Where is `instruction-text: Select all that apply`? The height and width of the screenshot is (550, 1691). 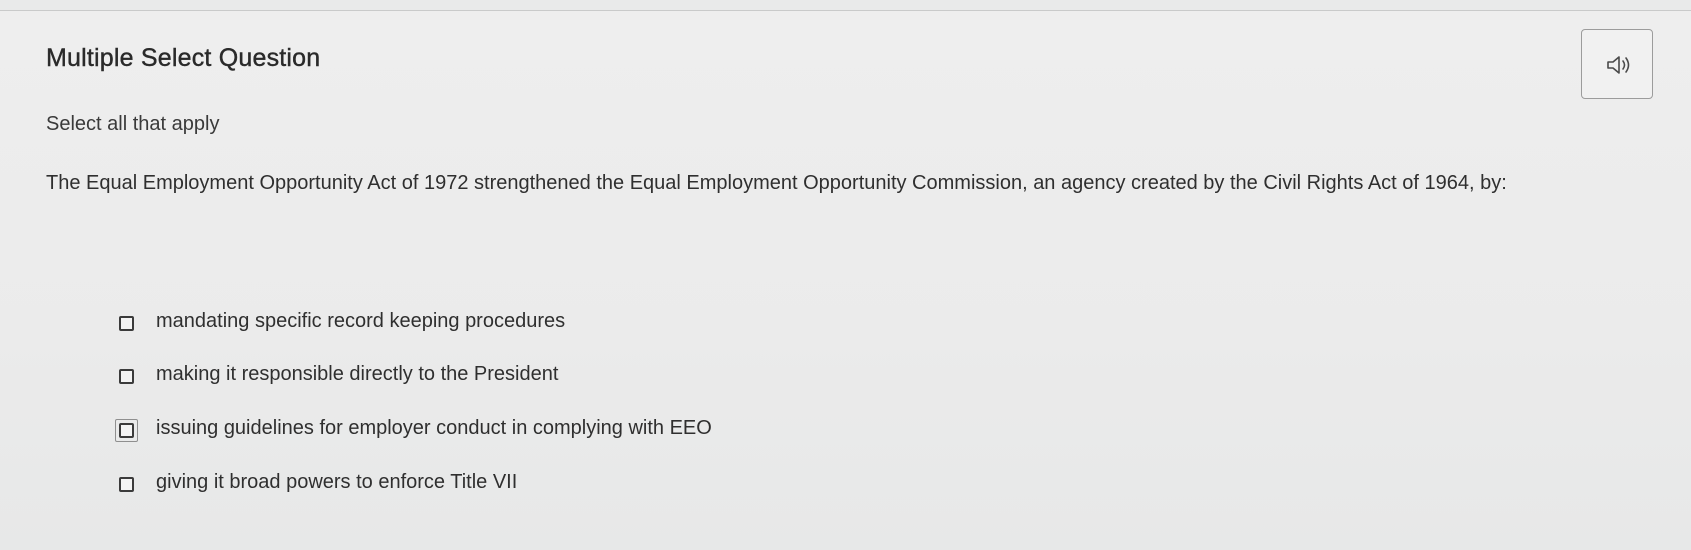 instruction-text: Select all that apply is located at coordinates (133, 124).